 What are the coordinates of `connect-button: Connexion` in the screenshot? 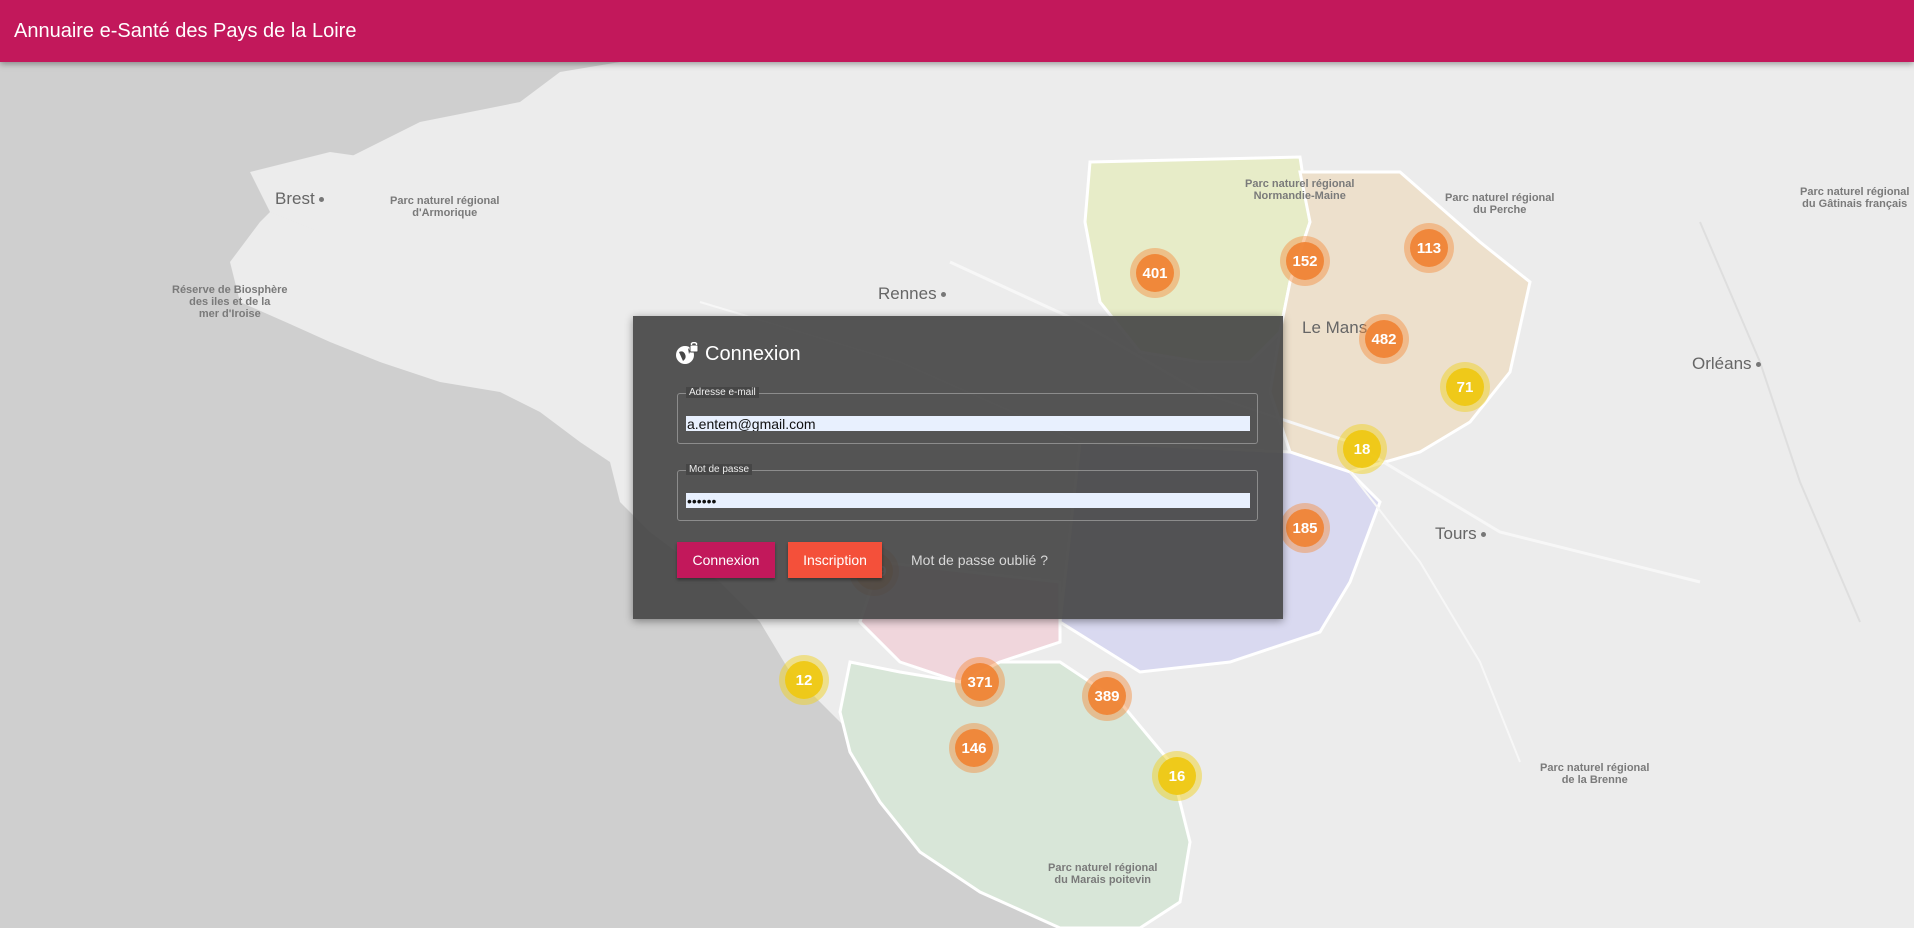 It's located at (726, 560).